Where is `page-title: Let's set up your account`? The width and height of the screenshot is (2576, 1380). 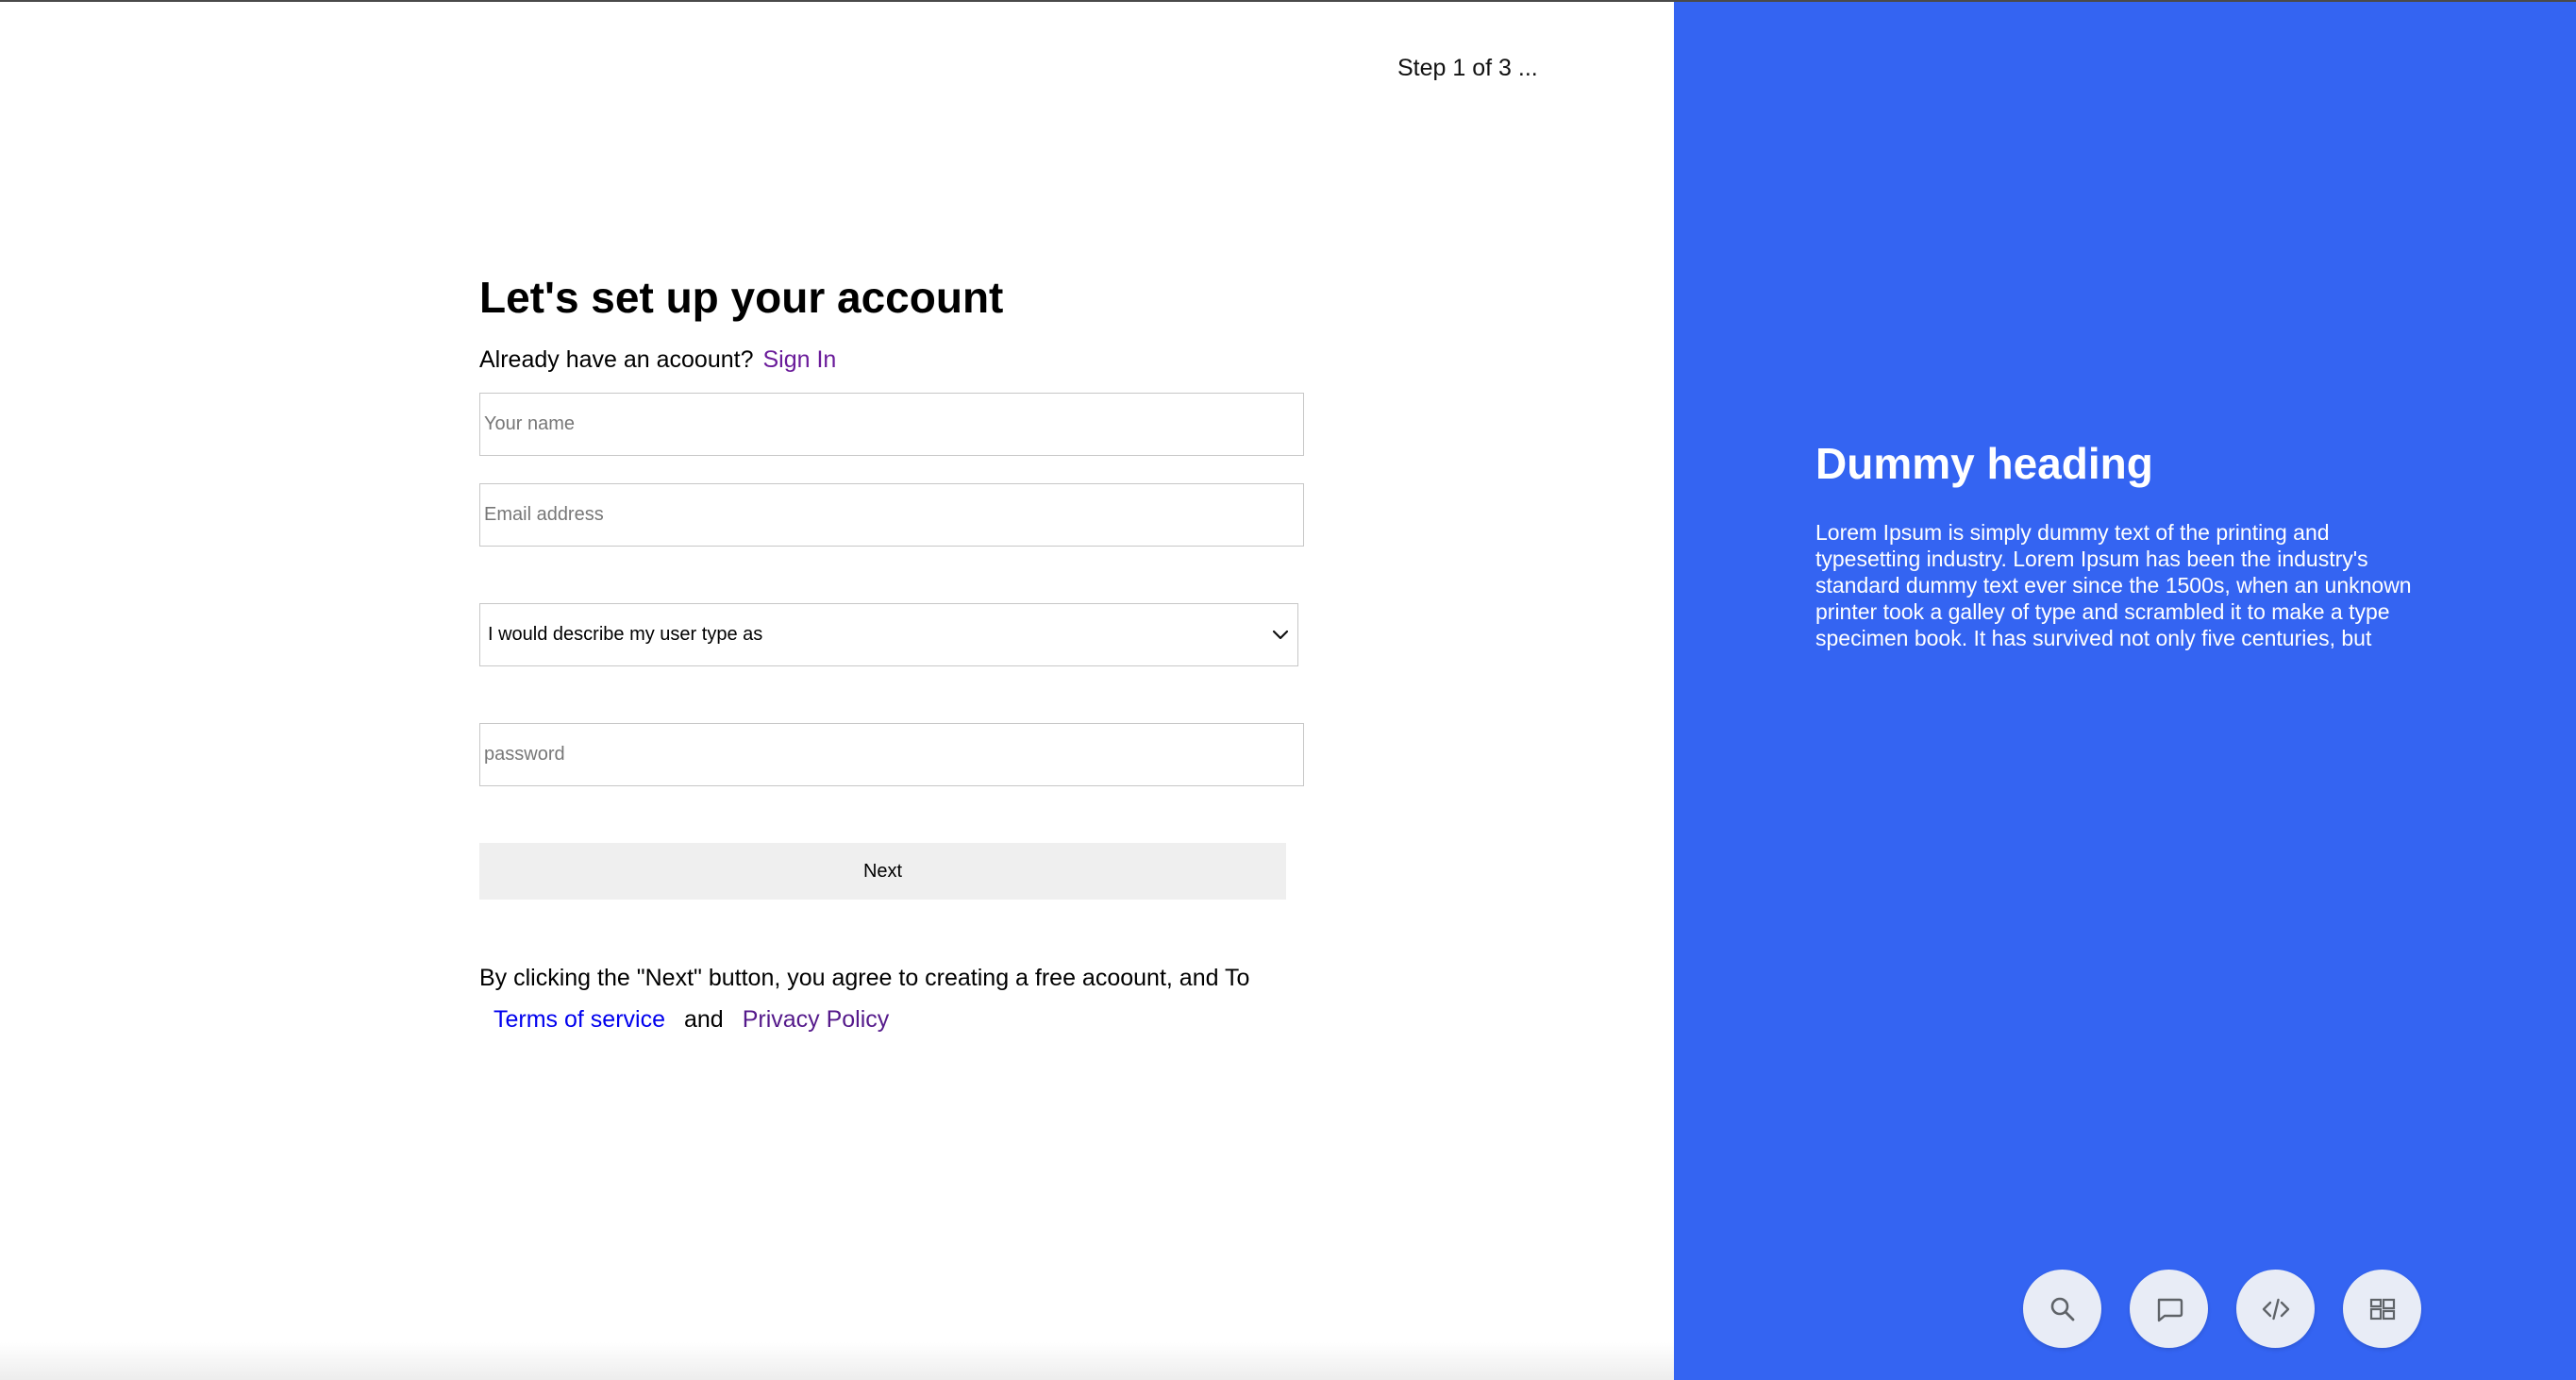
page-title: Let's set up your account is located at coordinates (741, 297).